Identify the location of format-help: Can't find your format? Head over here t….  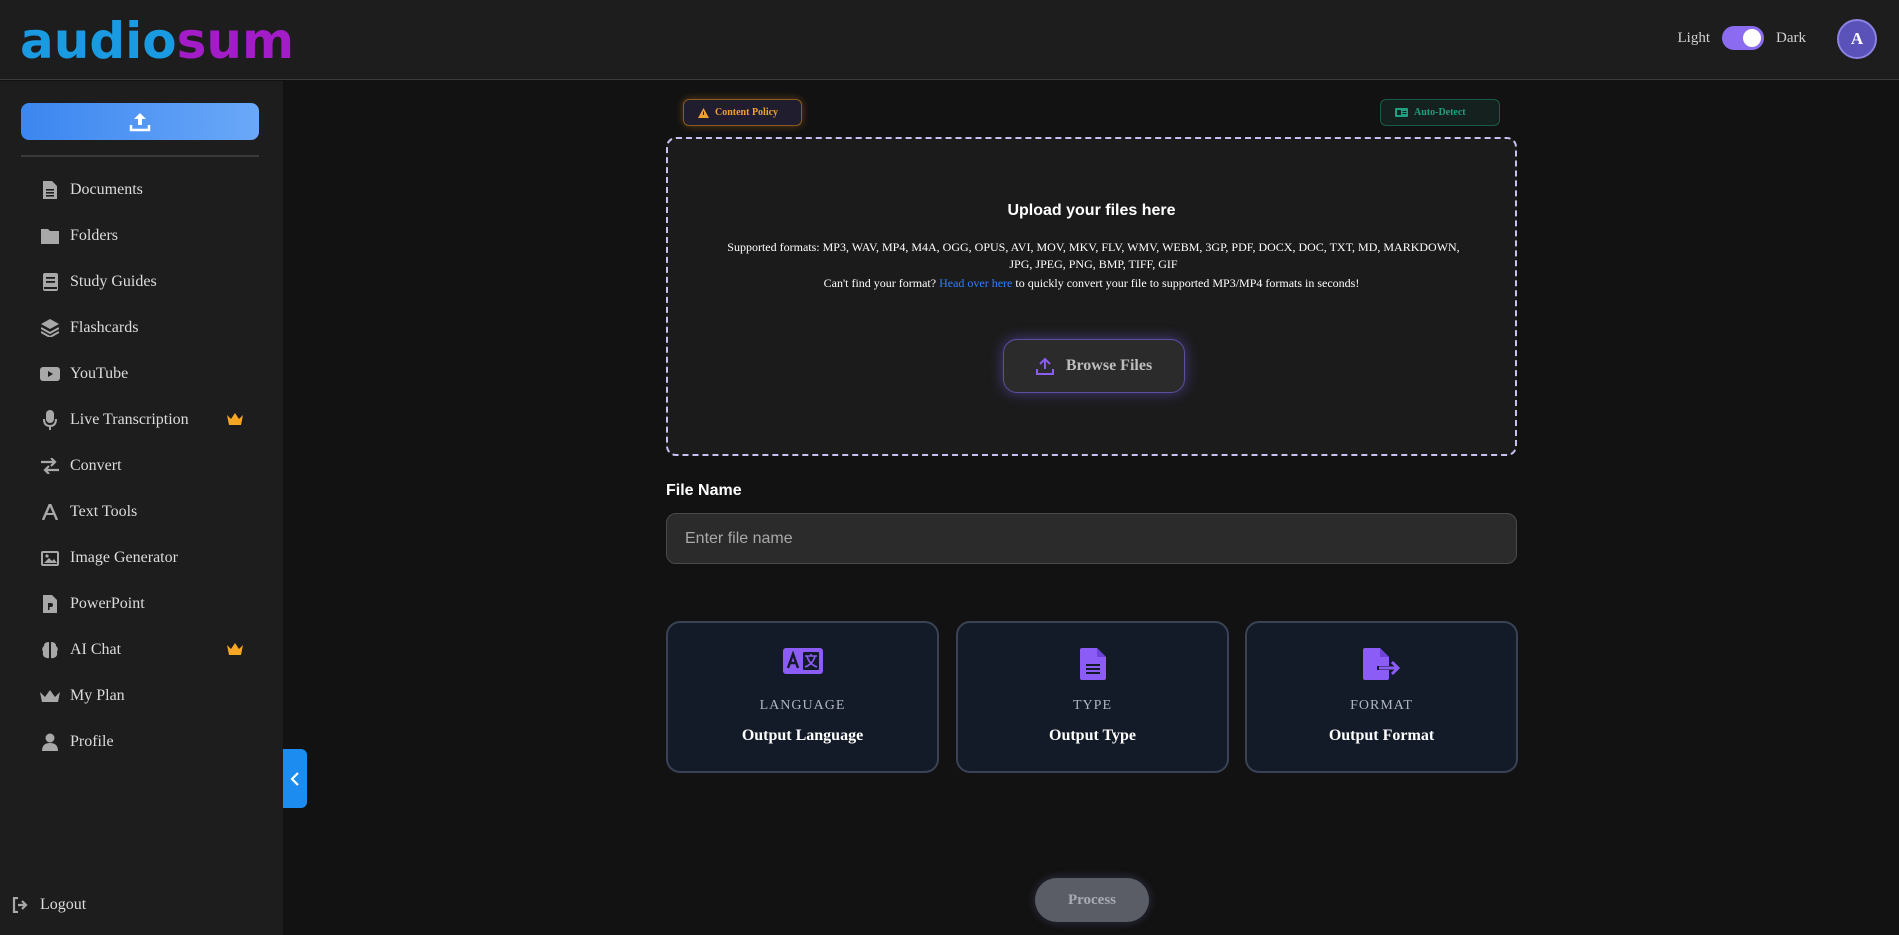
(1091, 283).